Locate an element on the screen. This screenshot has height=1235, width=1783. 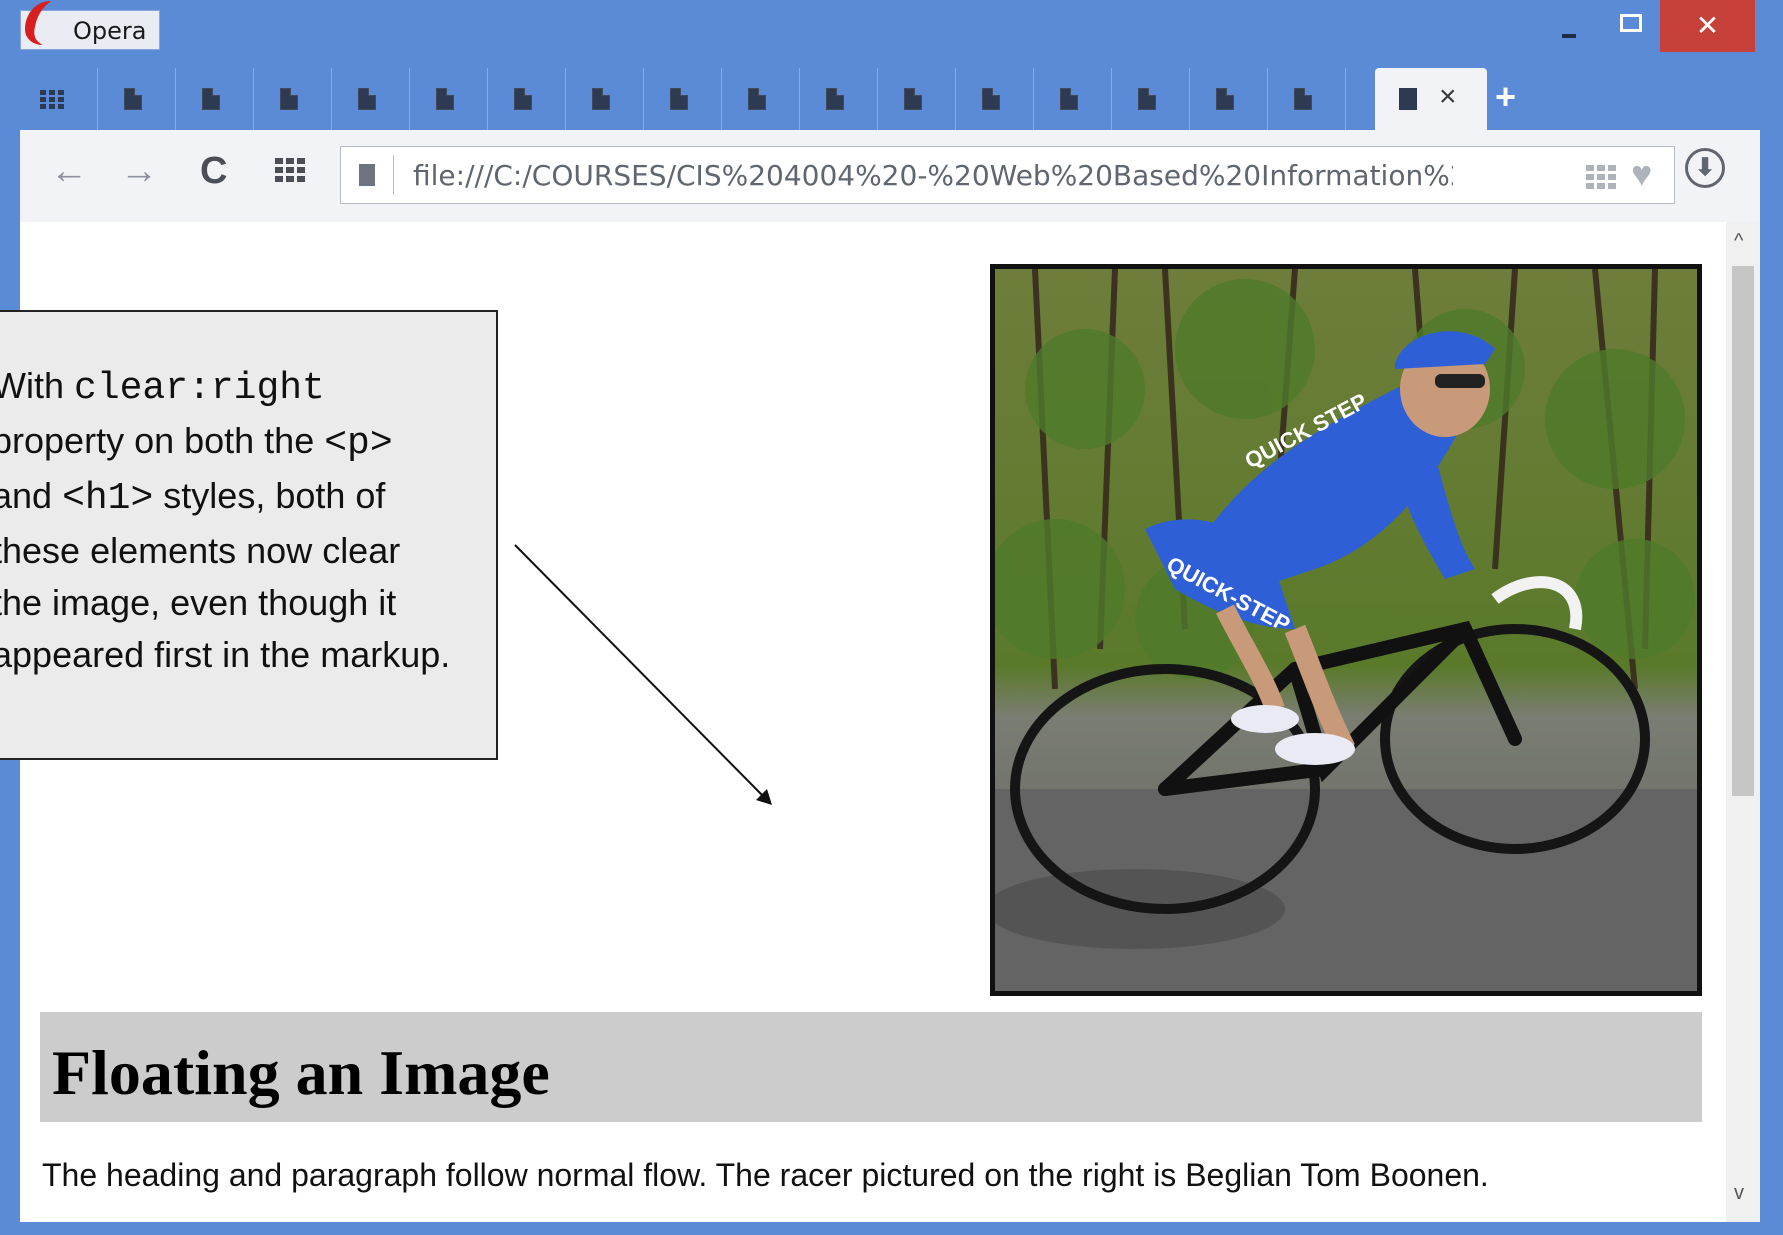
active-tab: × is located at coordinates (1431, 99).